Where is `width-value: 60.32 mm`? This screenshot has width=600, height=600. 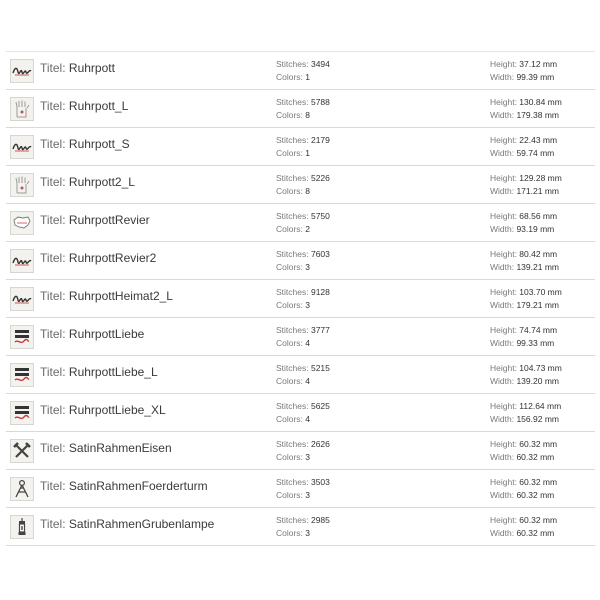 width-value: 60.32 mm is located at coordinates (535, 495).